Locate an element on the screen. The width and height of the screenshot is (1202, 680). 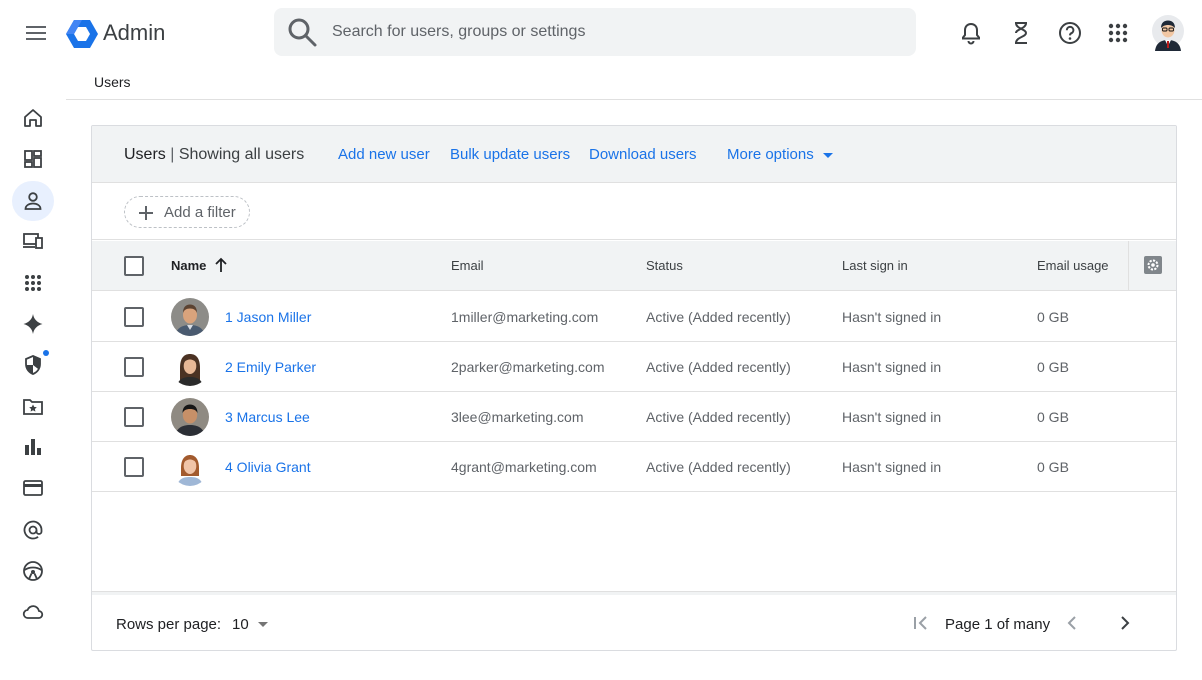
first-page-icon is located at coordinates (921, 623).